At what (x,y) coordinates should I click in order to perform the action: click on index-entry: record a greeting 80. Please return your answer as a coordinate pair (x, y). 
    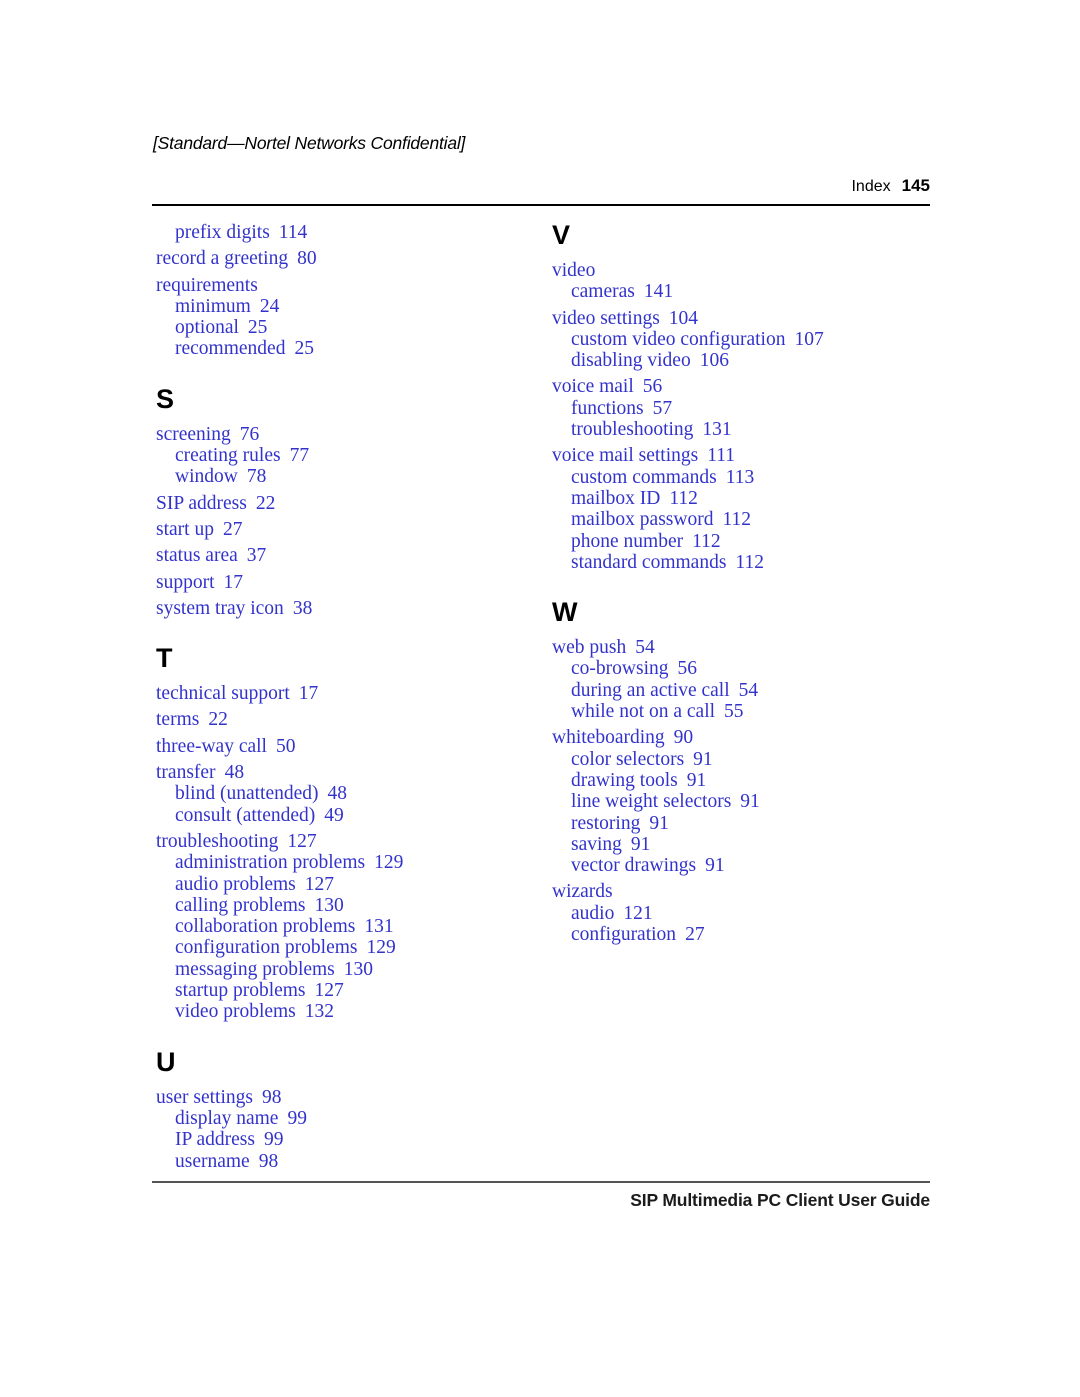
    Looking at the image, I should click on (351, 258).